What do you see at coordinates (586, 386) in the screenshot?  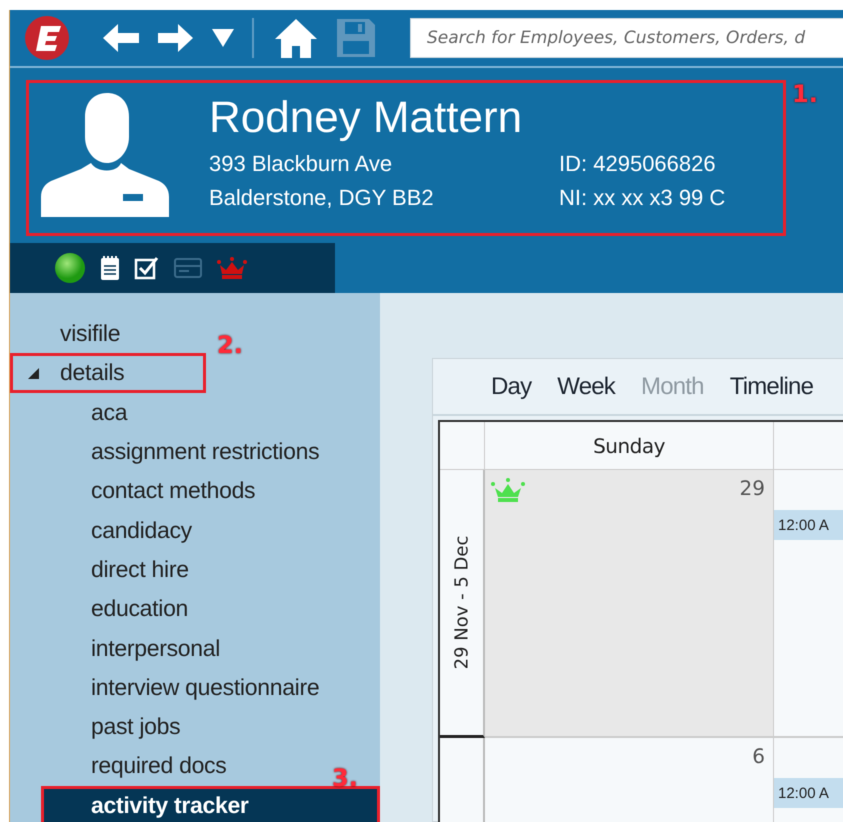 I see `view-tab: Week` at bounding box center [586, 386].